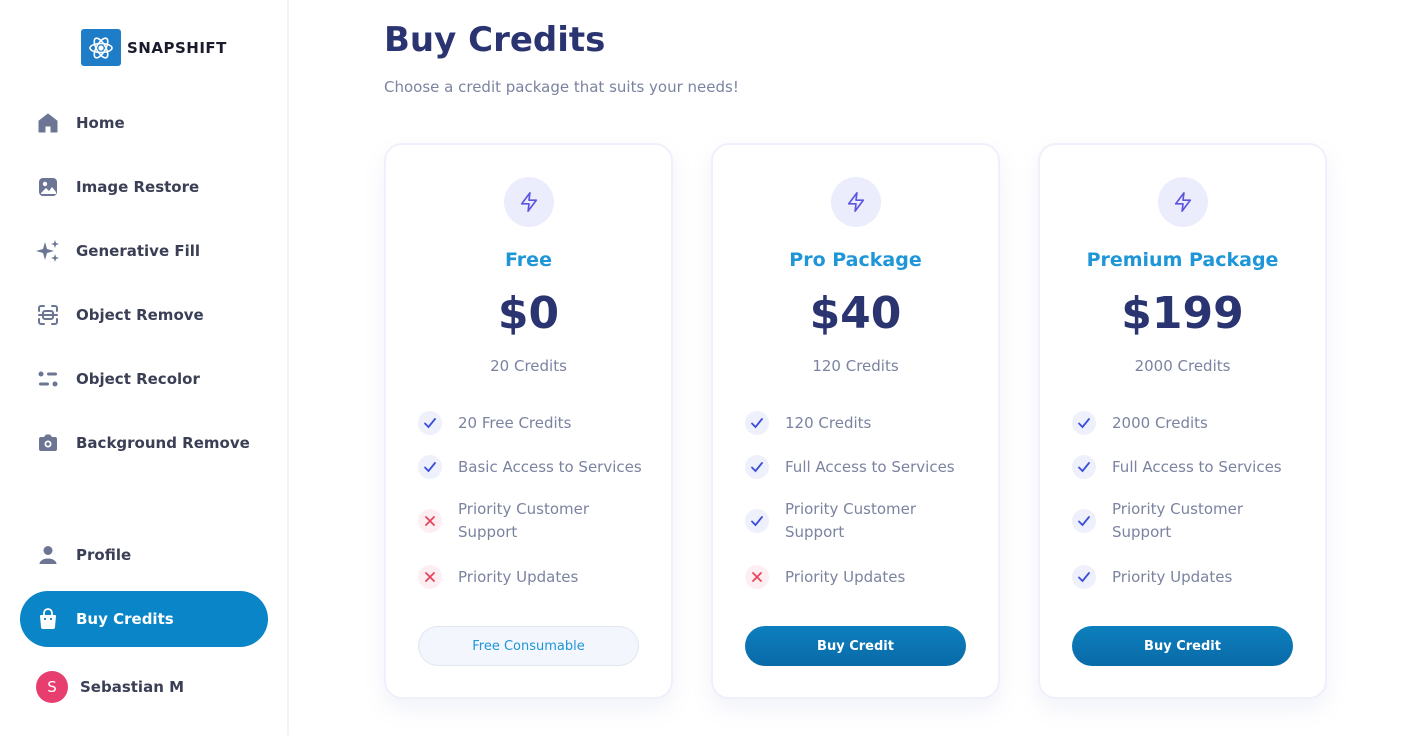  I want to click on sidebar-item-buy-credits: Buy Credits, so click(144, 619).